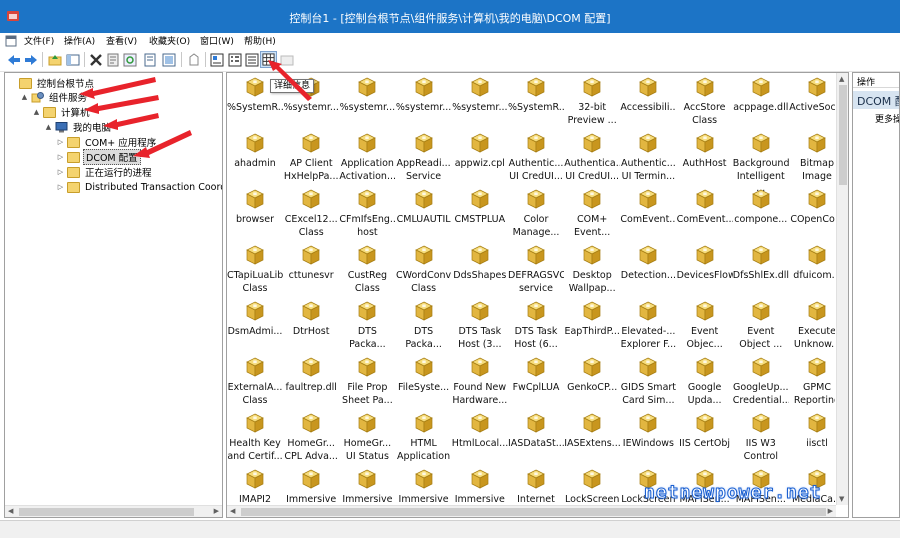 The width and height of the screenshot is (900, 538). I want to click on tree-scroll-thumb, so click(106, 512).